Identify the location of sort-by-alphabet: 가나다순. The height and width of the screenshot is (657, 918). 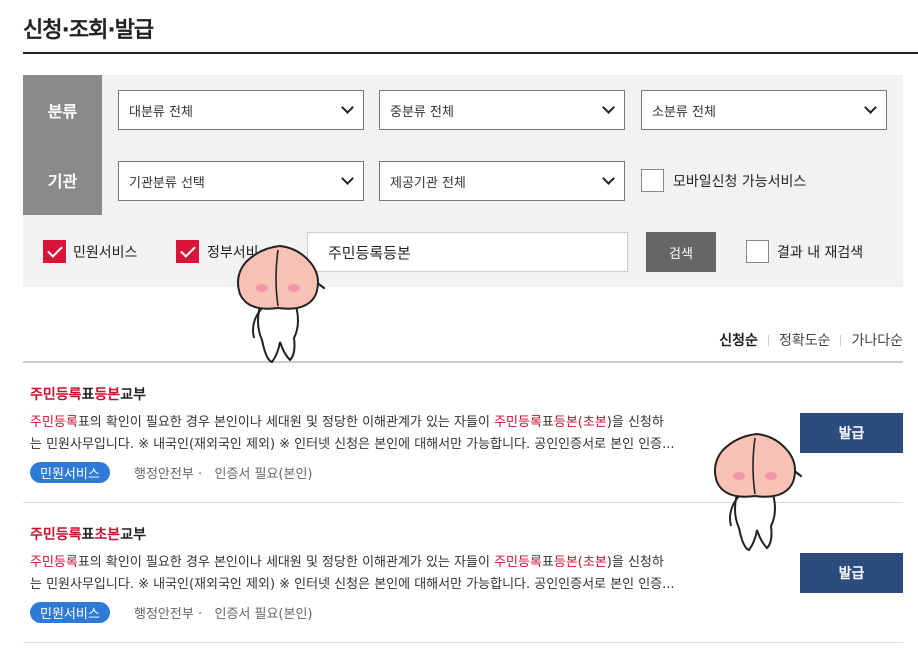
(877, 340).